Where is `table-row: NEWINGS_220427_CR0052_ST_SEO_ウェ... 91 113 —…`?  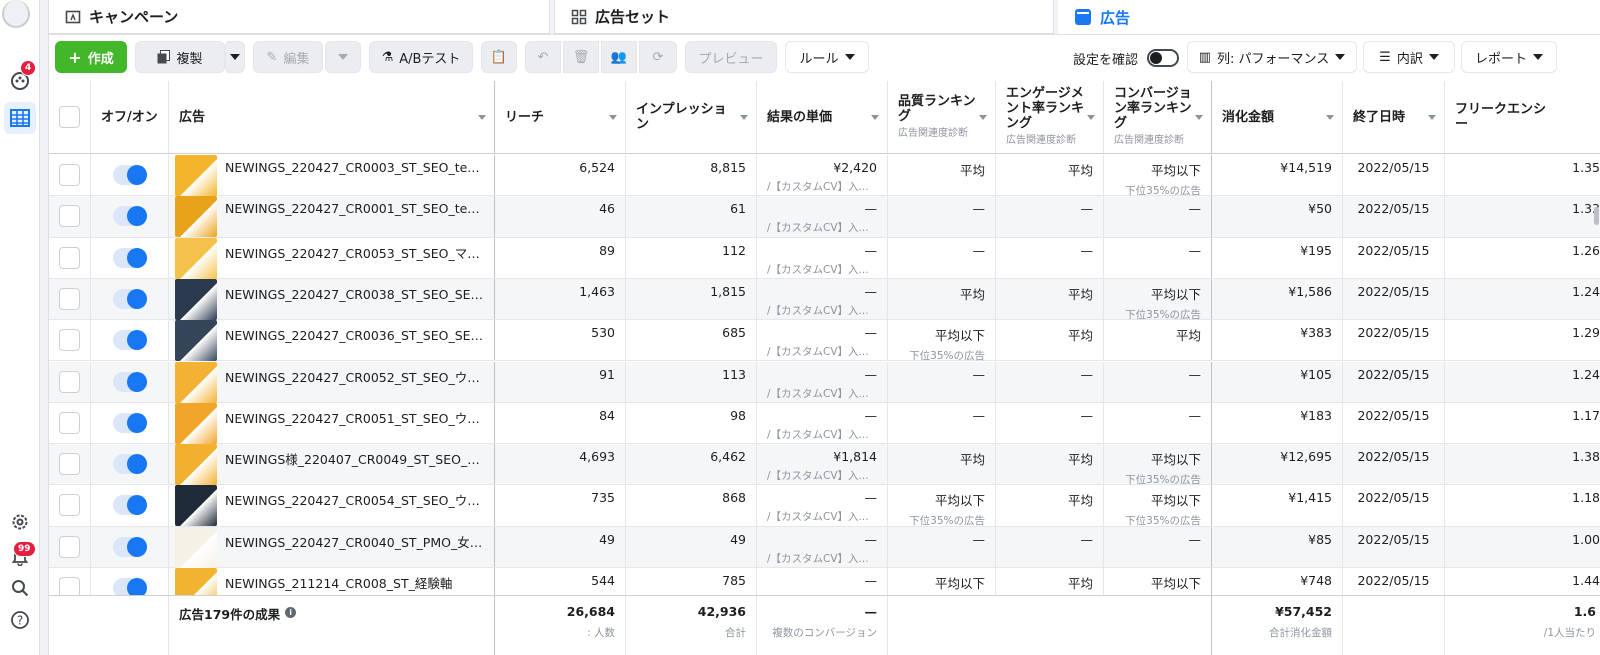 table-row: NEWINGS_220427_CR0052_ST_SEO_ウェ... 91 113 —… is located at coordinates (824, 382).